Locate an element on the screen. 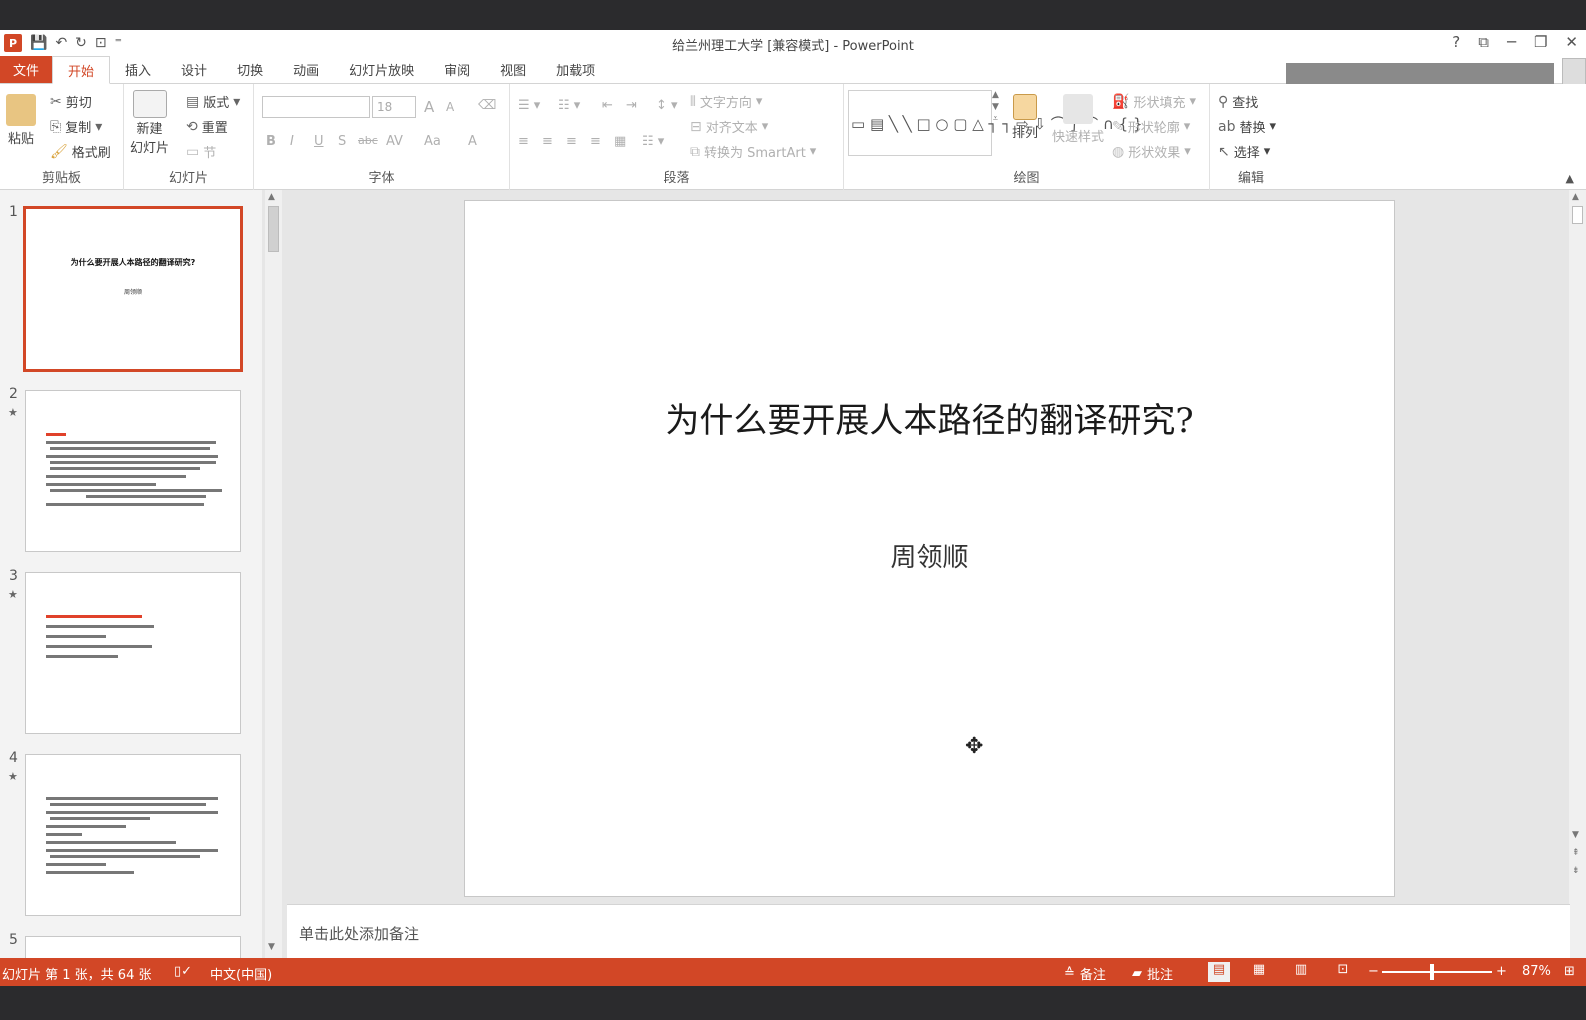 This screenshot has height=1020, width=1586. italic-button: I is located at coordinates (292, 141).